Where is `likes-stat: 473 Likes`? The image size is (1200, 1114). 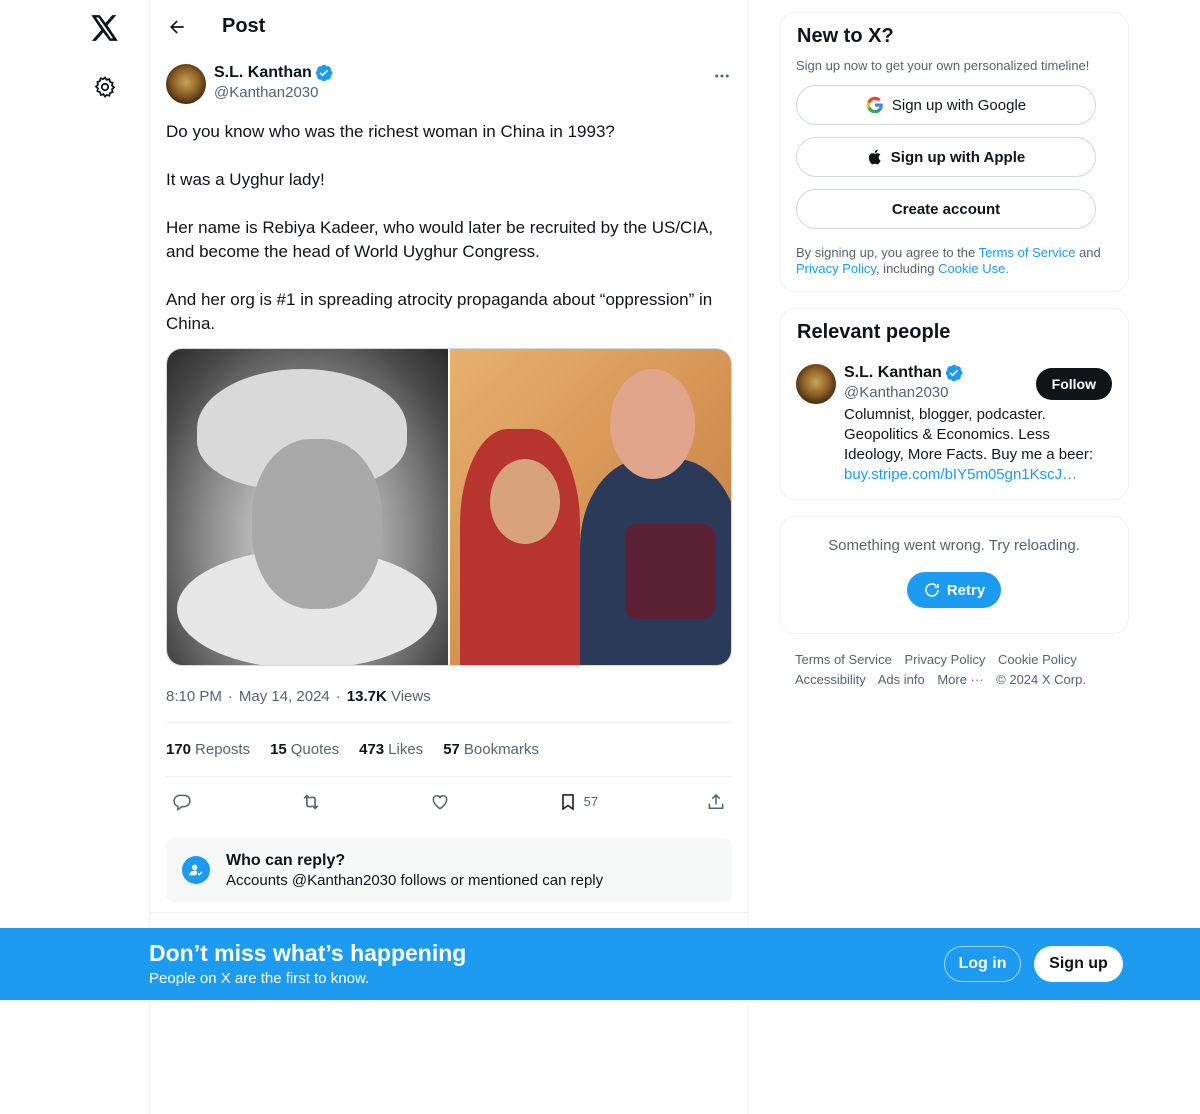
likes-stat: 473 Likes is located at coordinates (391, 749).